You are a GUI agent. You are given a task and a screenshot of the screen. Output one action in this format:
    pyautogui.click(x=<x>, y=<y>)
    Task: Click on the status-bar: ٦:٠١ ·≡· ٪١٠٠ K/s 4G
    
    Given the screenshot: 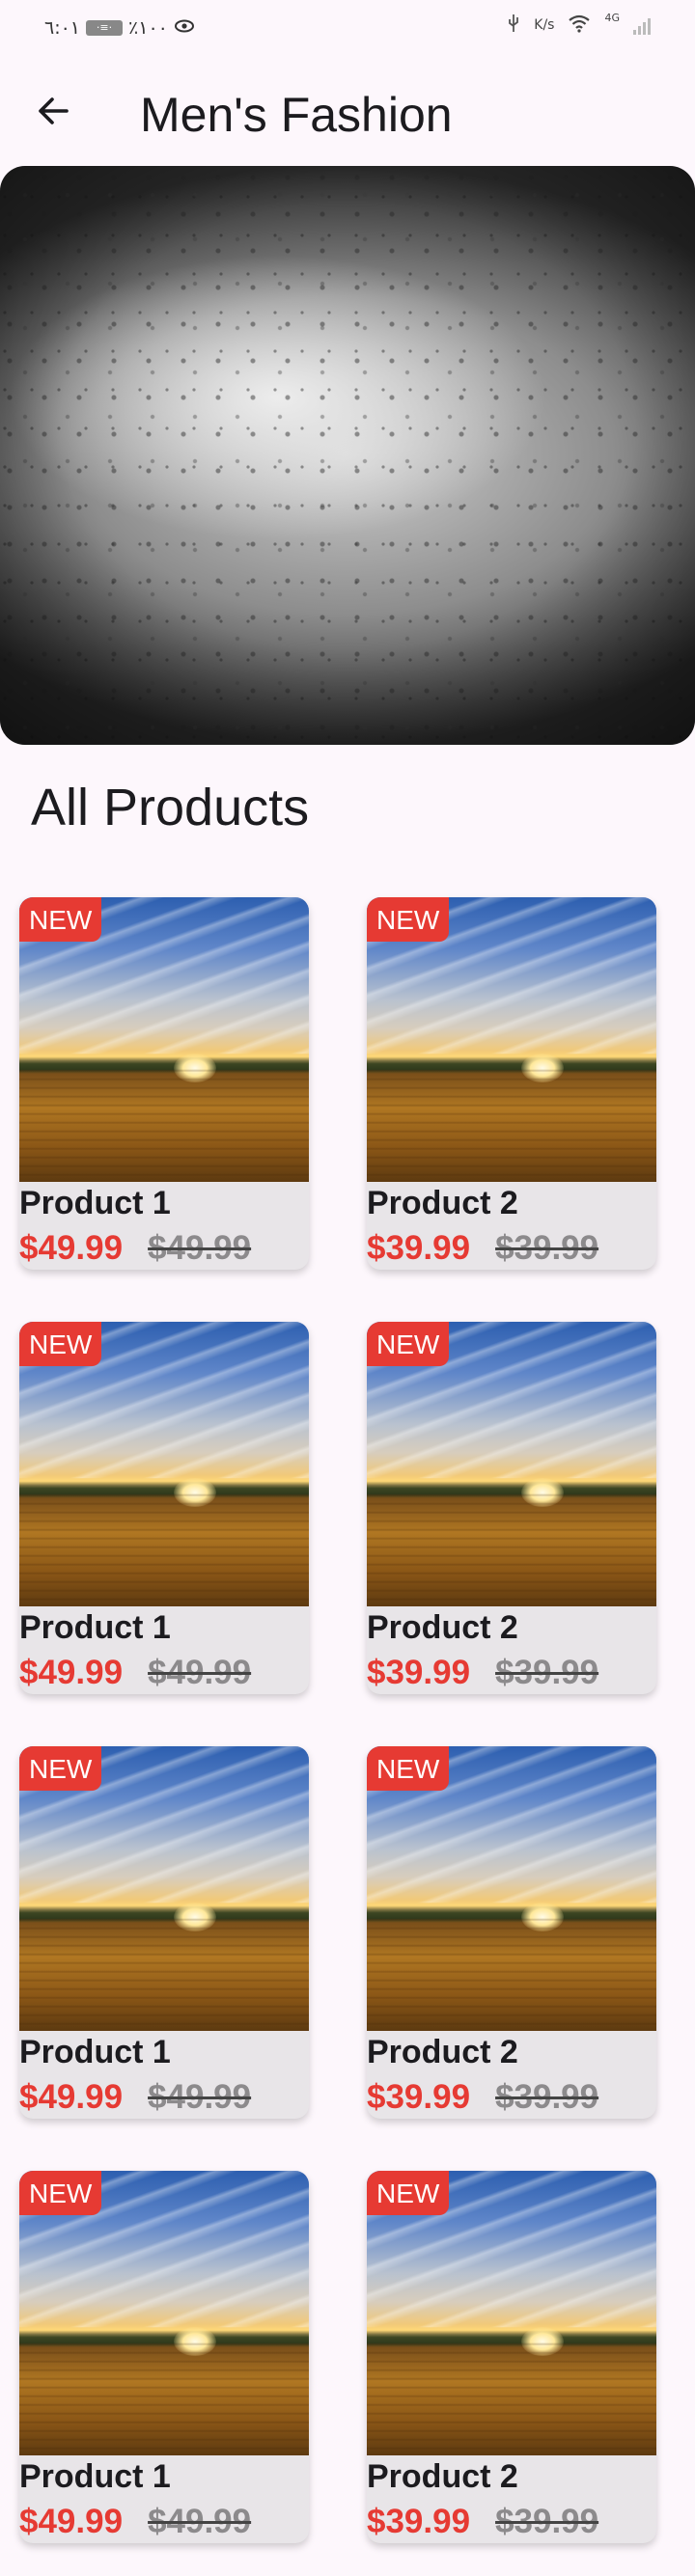 What is the action you would take?
    pyautogui.click(x=347, y=29)
    